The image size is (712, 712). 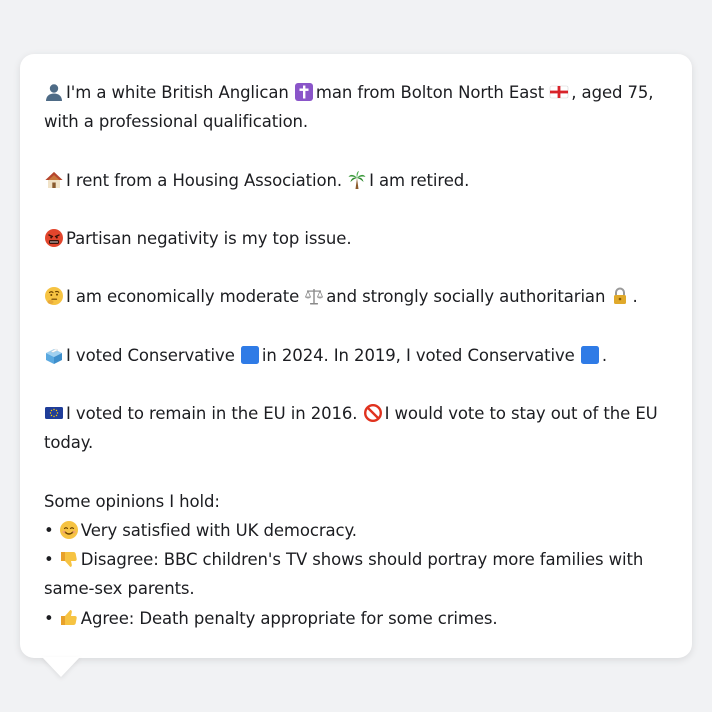 I want to click on issue-paragraph: Partisan negativity is my top issue., so click(x=356, y=238).